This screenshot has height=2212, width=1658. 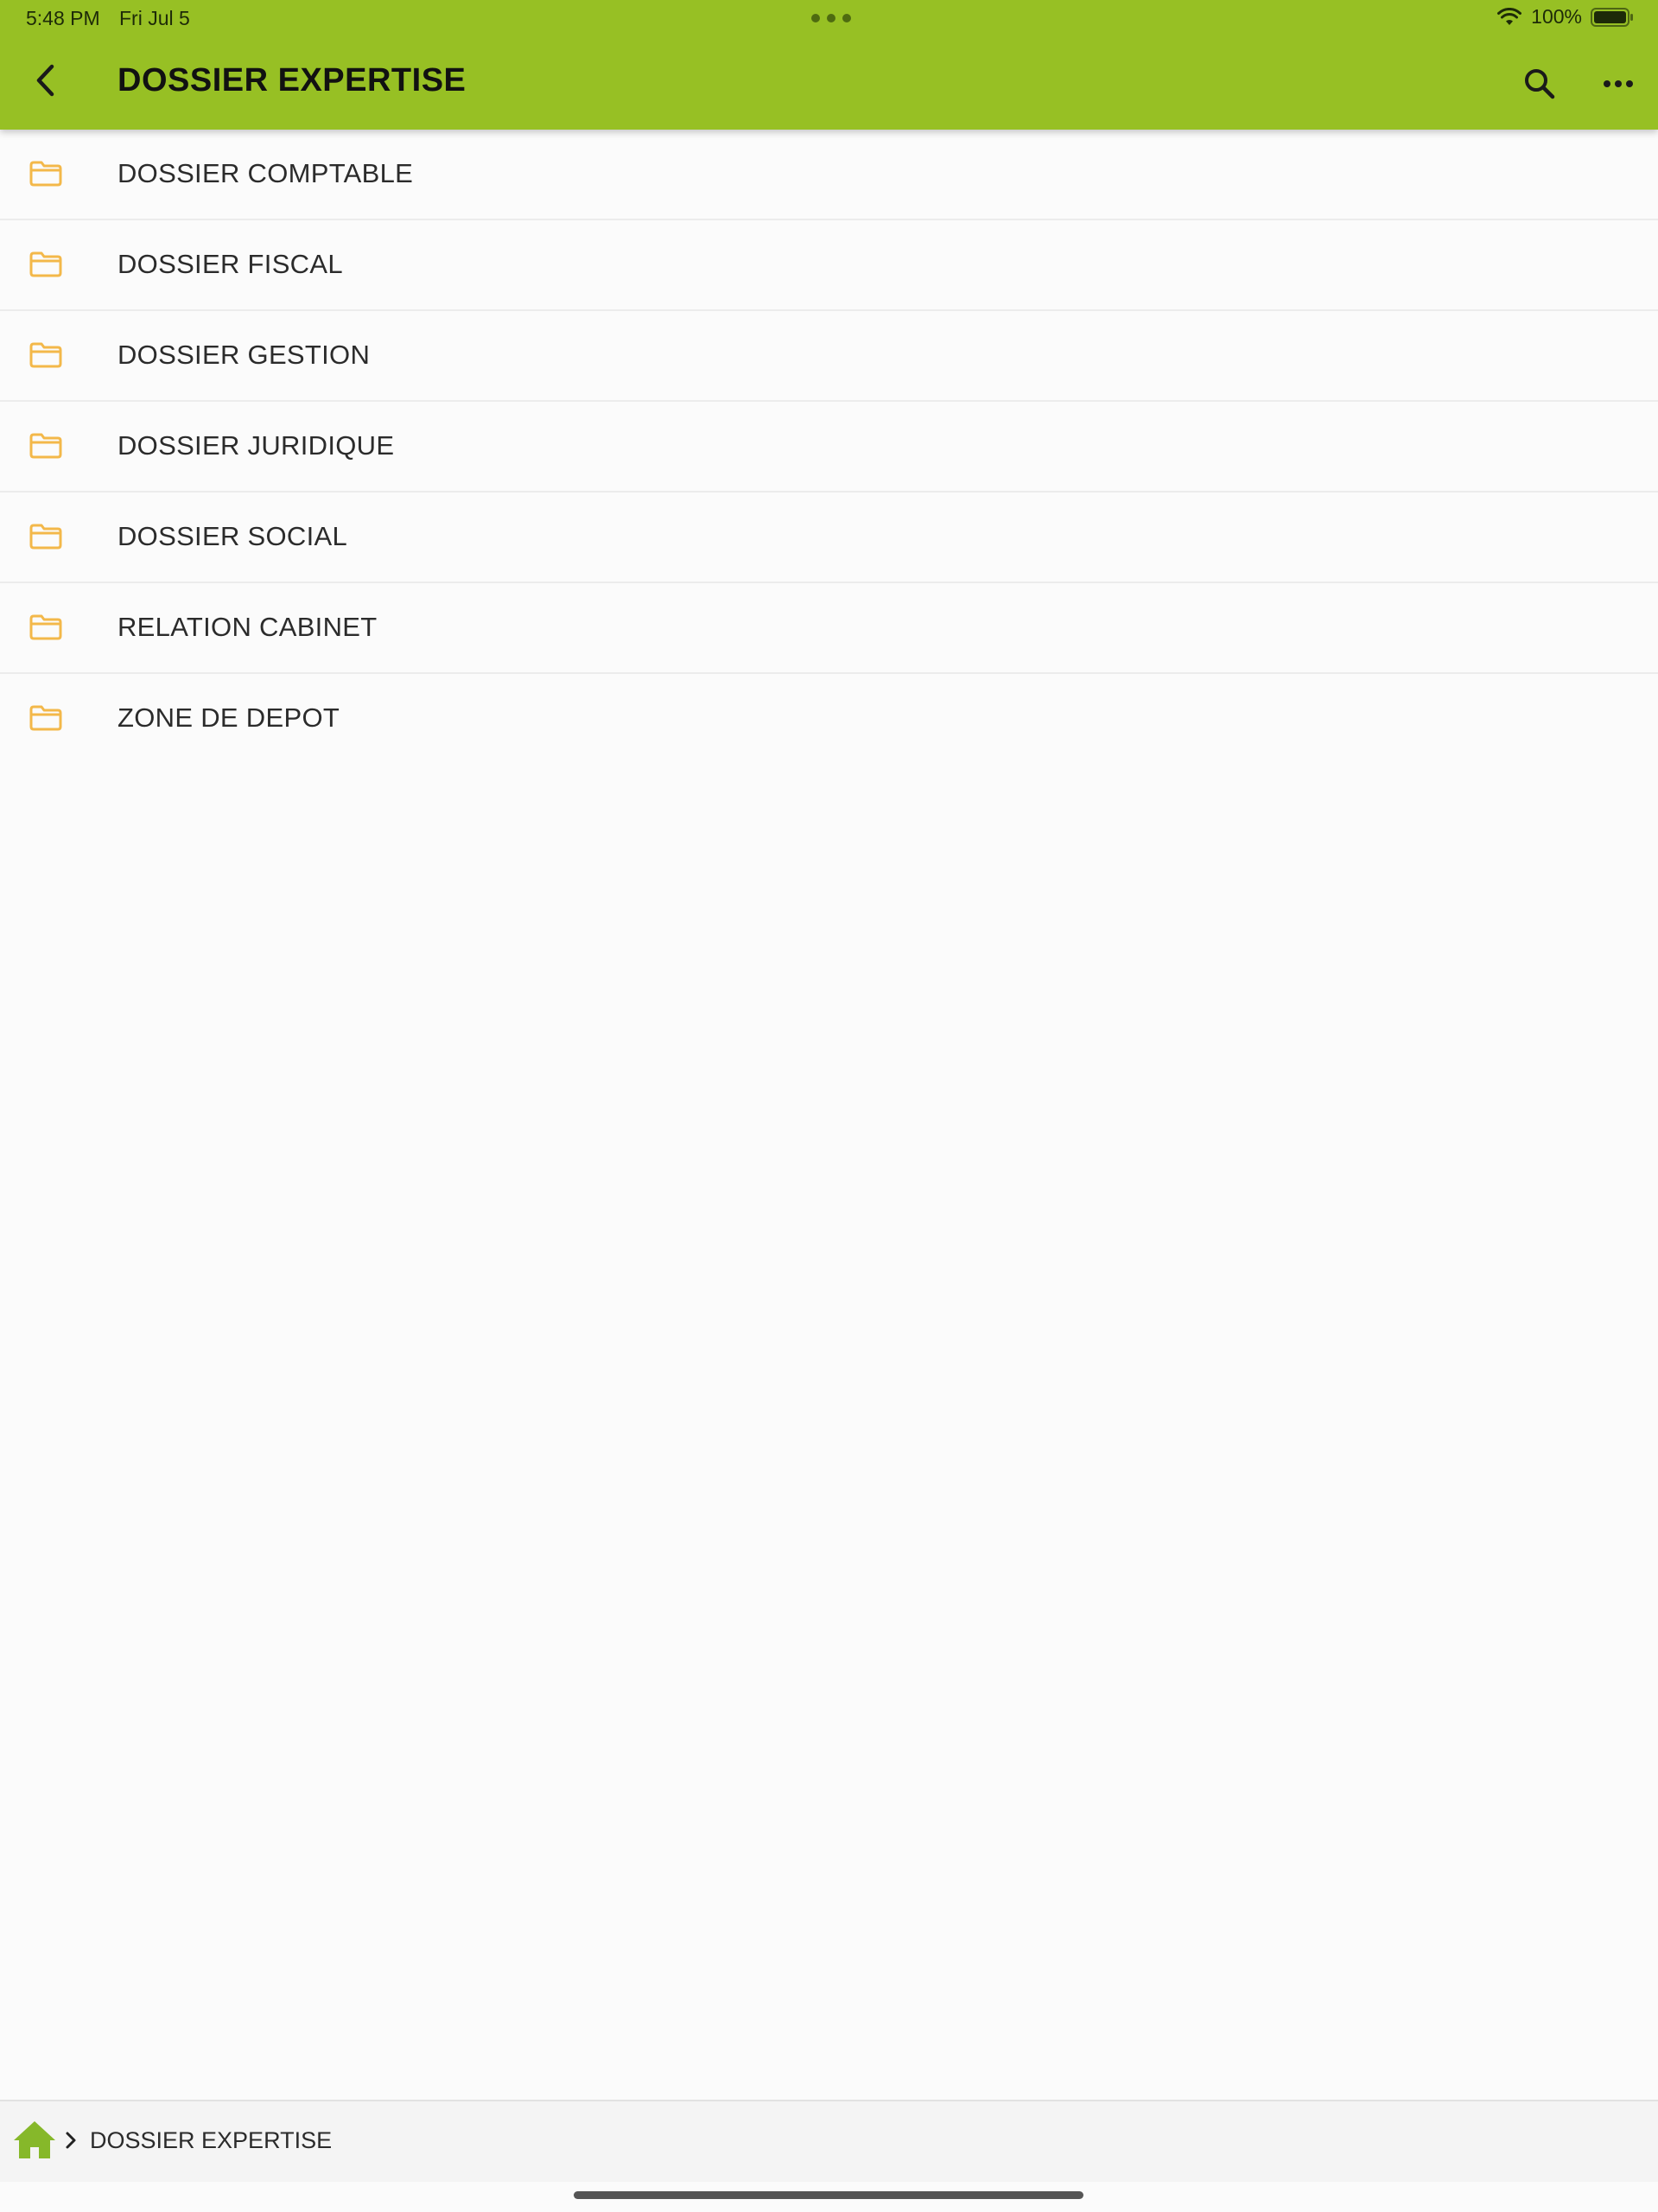 I want to click on back-button, so click(x=45, y=80).